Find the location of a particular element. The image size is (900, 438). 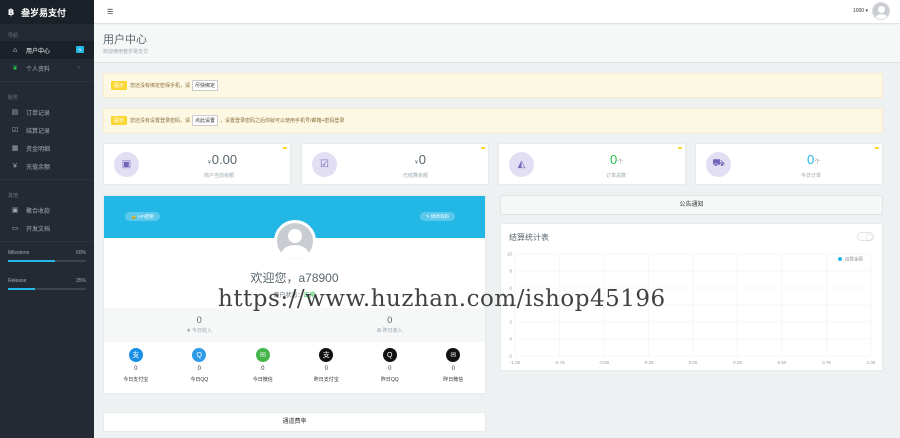

calendar-icon: ▦ is located at coordinates (15, 148).